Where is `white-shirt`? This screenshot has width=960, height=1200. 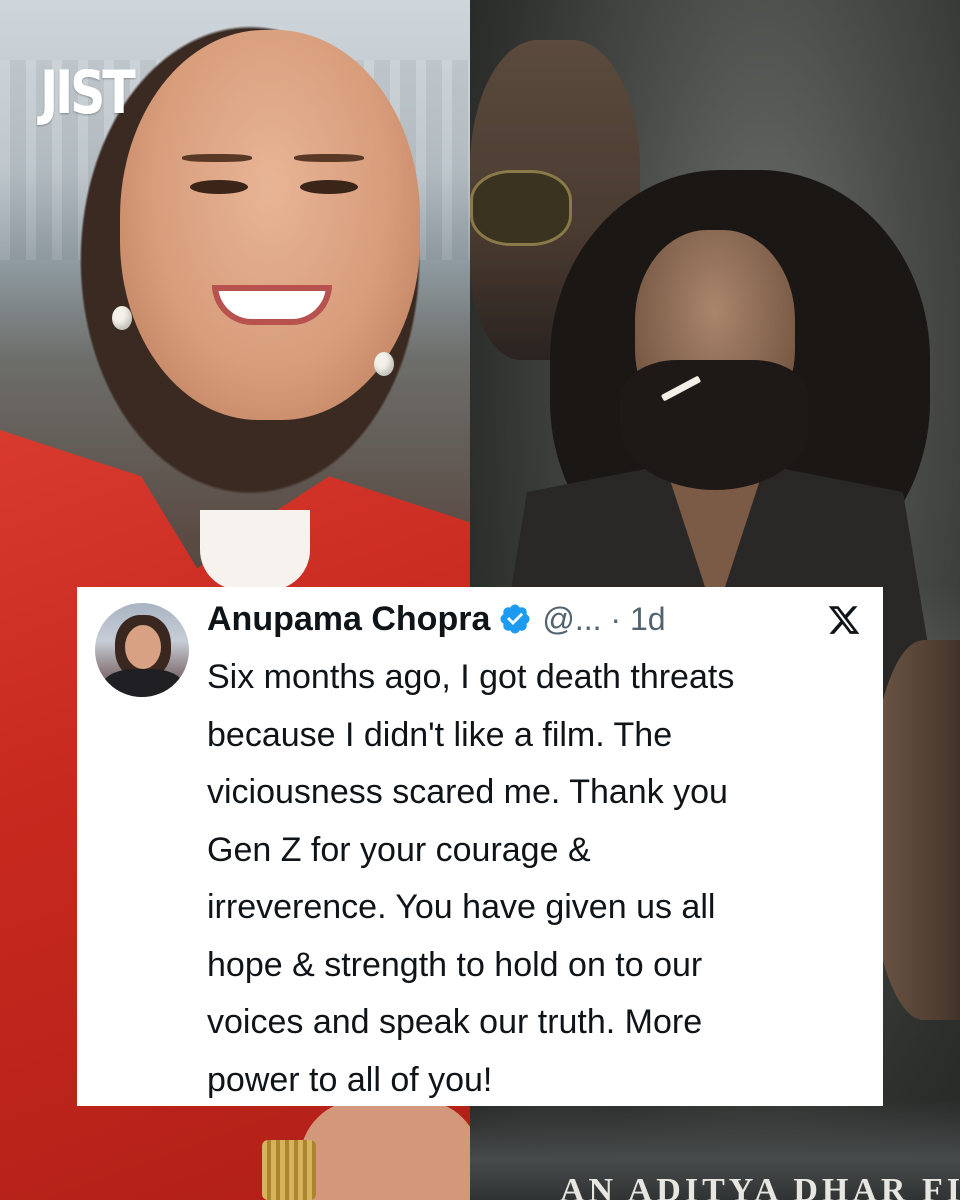 white-shirt is located at coordinates (255, 550).